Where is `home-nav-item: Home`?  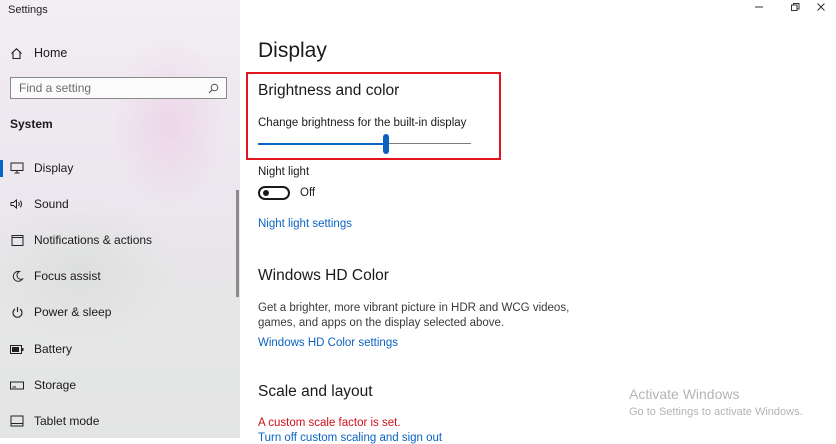
home-nav-item: Home is located at coordinates (38, 53).